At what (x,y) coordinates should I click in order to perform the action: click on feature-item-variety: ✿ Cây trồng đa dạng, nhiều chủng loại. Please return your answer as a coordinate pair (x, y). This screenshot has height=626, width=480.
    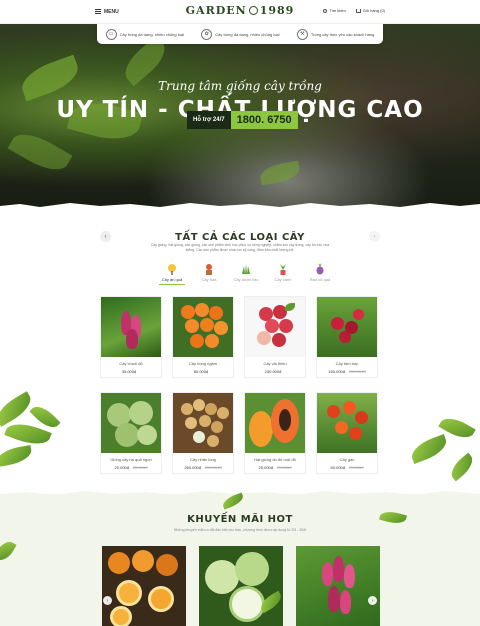
    Looking at the image, I should click on (240, 34).